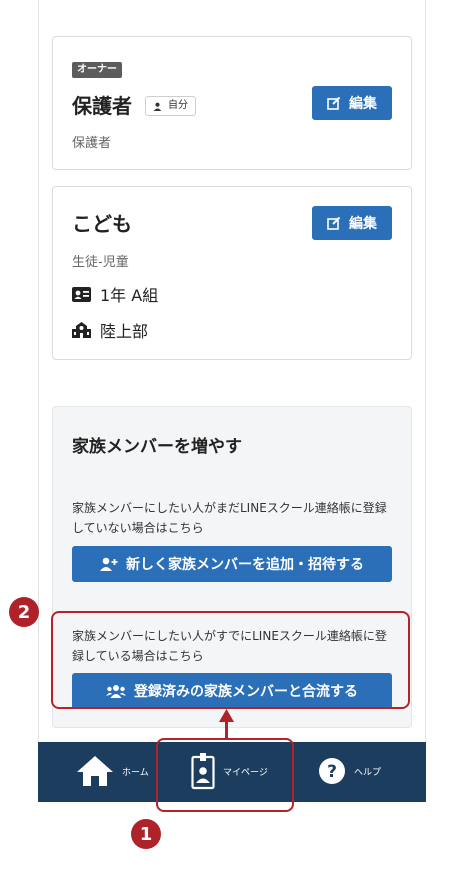 This screenshot has height=874, width=466. I want to click on person-icon, so click(157, 106).